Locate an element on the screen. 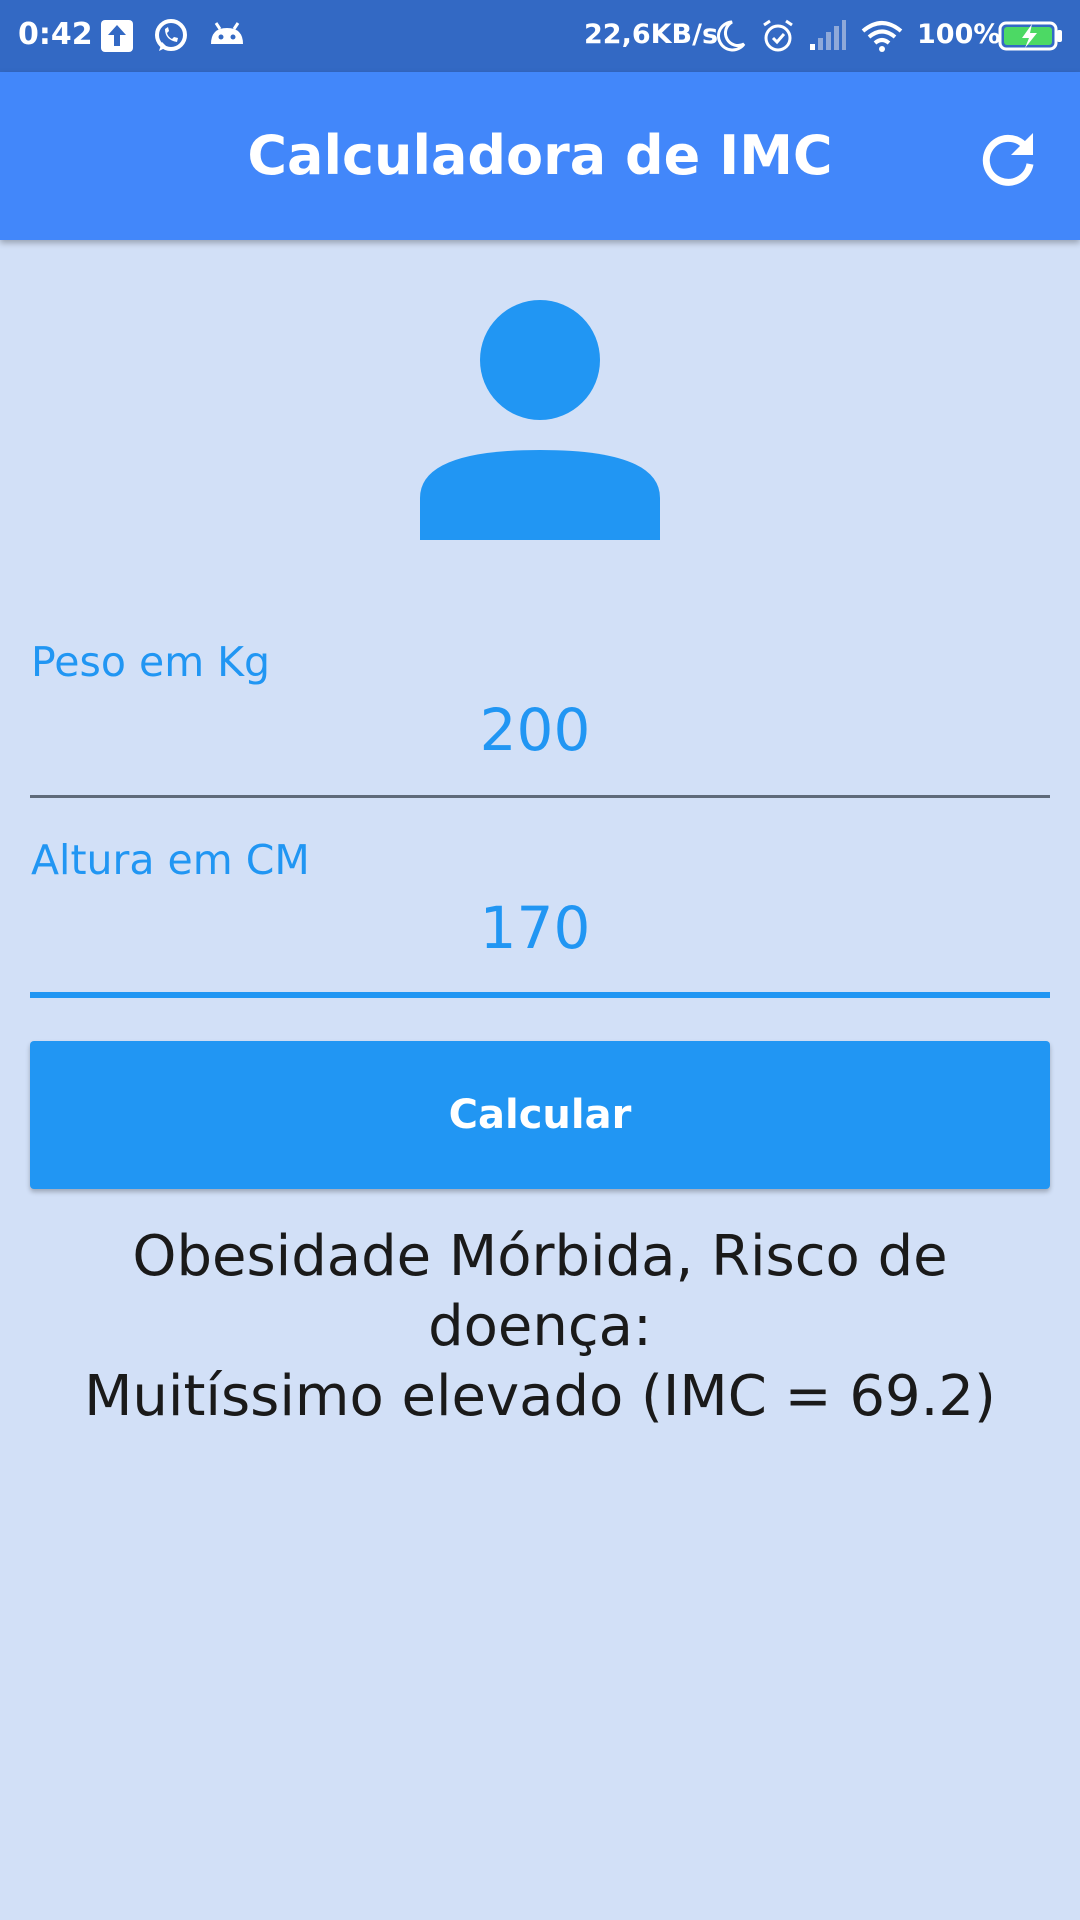 This screenshot has height=1920, width=1080. refresh-icon is located at coordinates (1008, 160).